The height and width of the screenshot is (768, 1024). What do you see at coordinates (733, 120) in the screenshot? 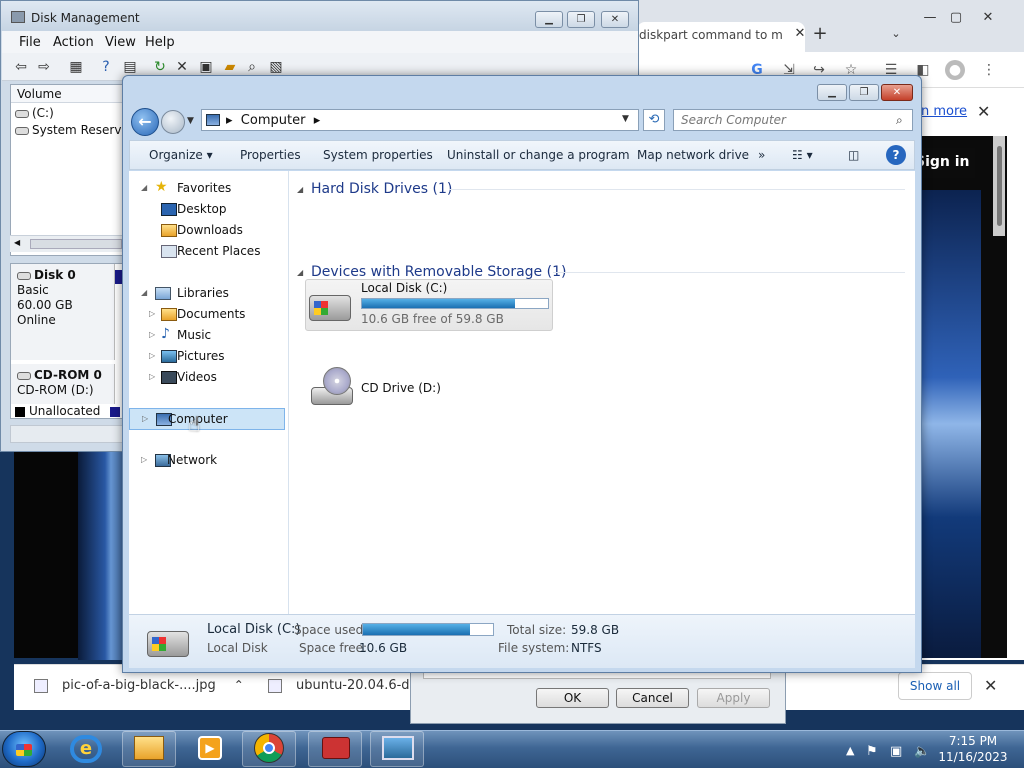
I see `search-input: Search Computer` at bounding box center [733, 120].